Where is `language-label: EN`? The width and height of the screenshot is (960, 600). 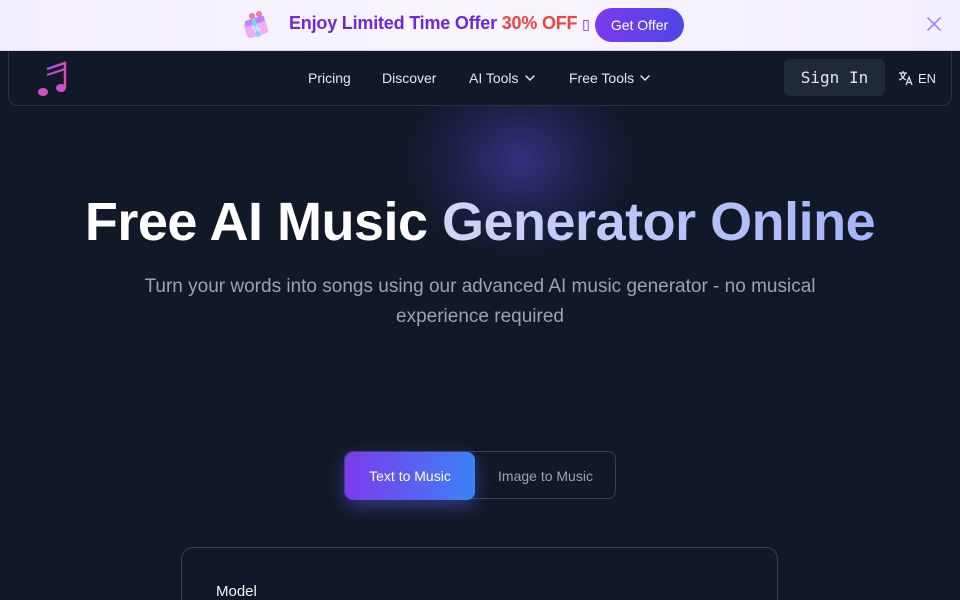
language-label: EN is located at coordinates (927, 78).